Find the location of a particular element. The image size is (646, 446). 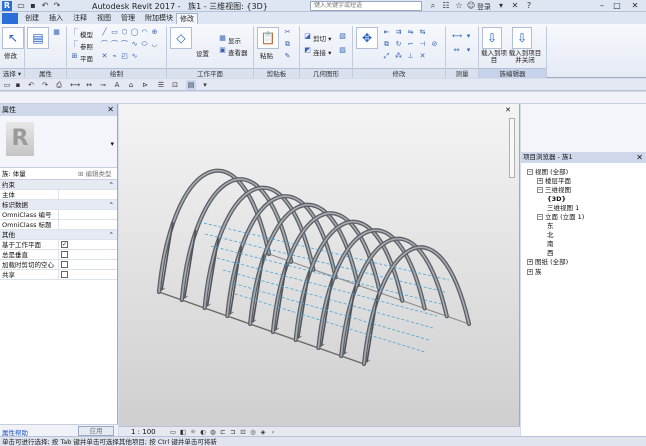

cut-geometry-icon: ◪ is located at coordinates (307, 36).